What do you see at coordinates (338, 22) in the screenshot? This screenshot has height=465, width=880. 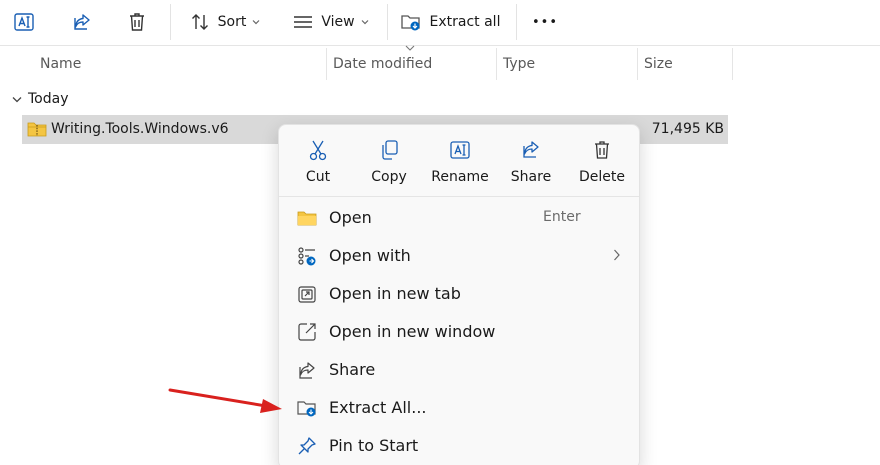 I see `view-label: View` at bounding box center [338, 22].